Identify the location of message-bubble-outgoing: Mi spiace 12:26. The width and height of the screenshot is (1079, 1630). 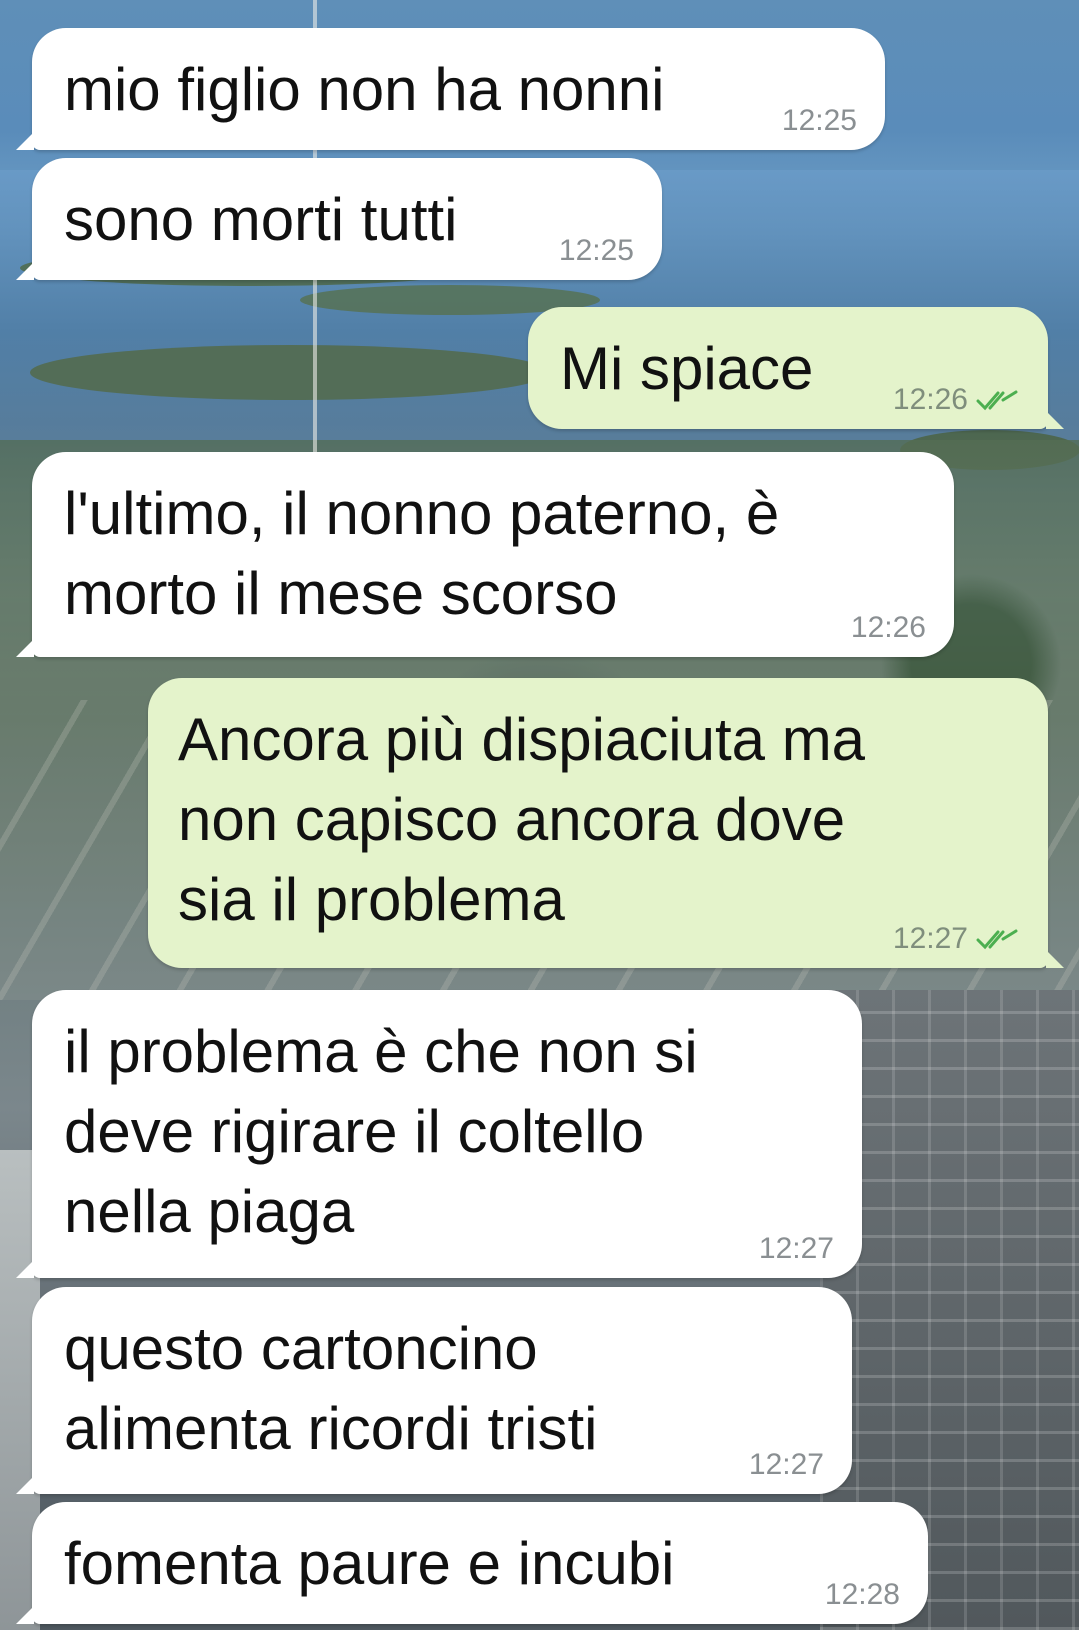
(796, 368).